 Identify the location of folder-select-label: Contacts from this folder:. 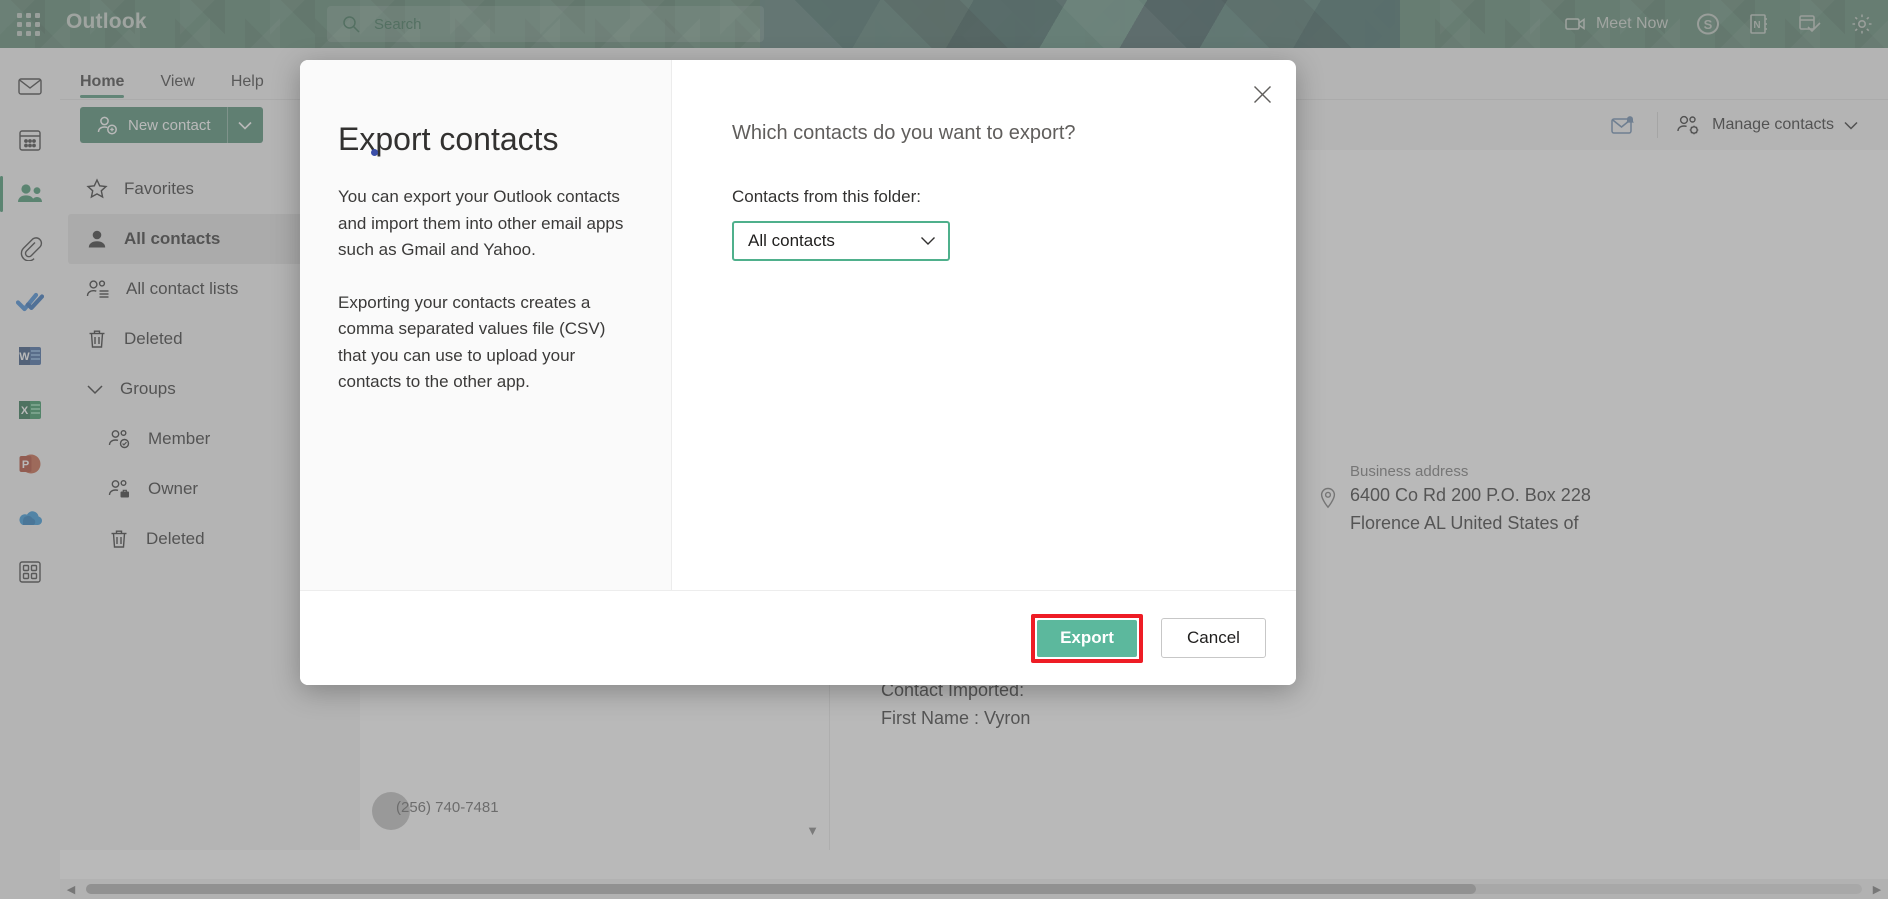
(826, 196).